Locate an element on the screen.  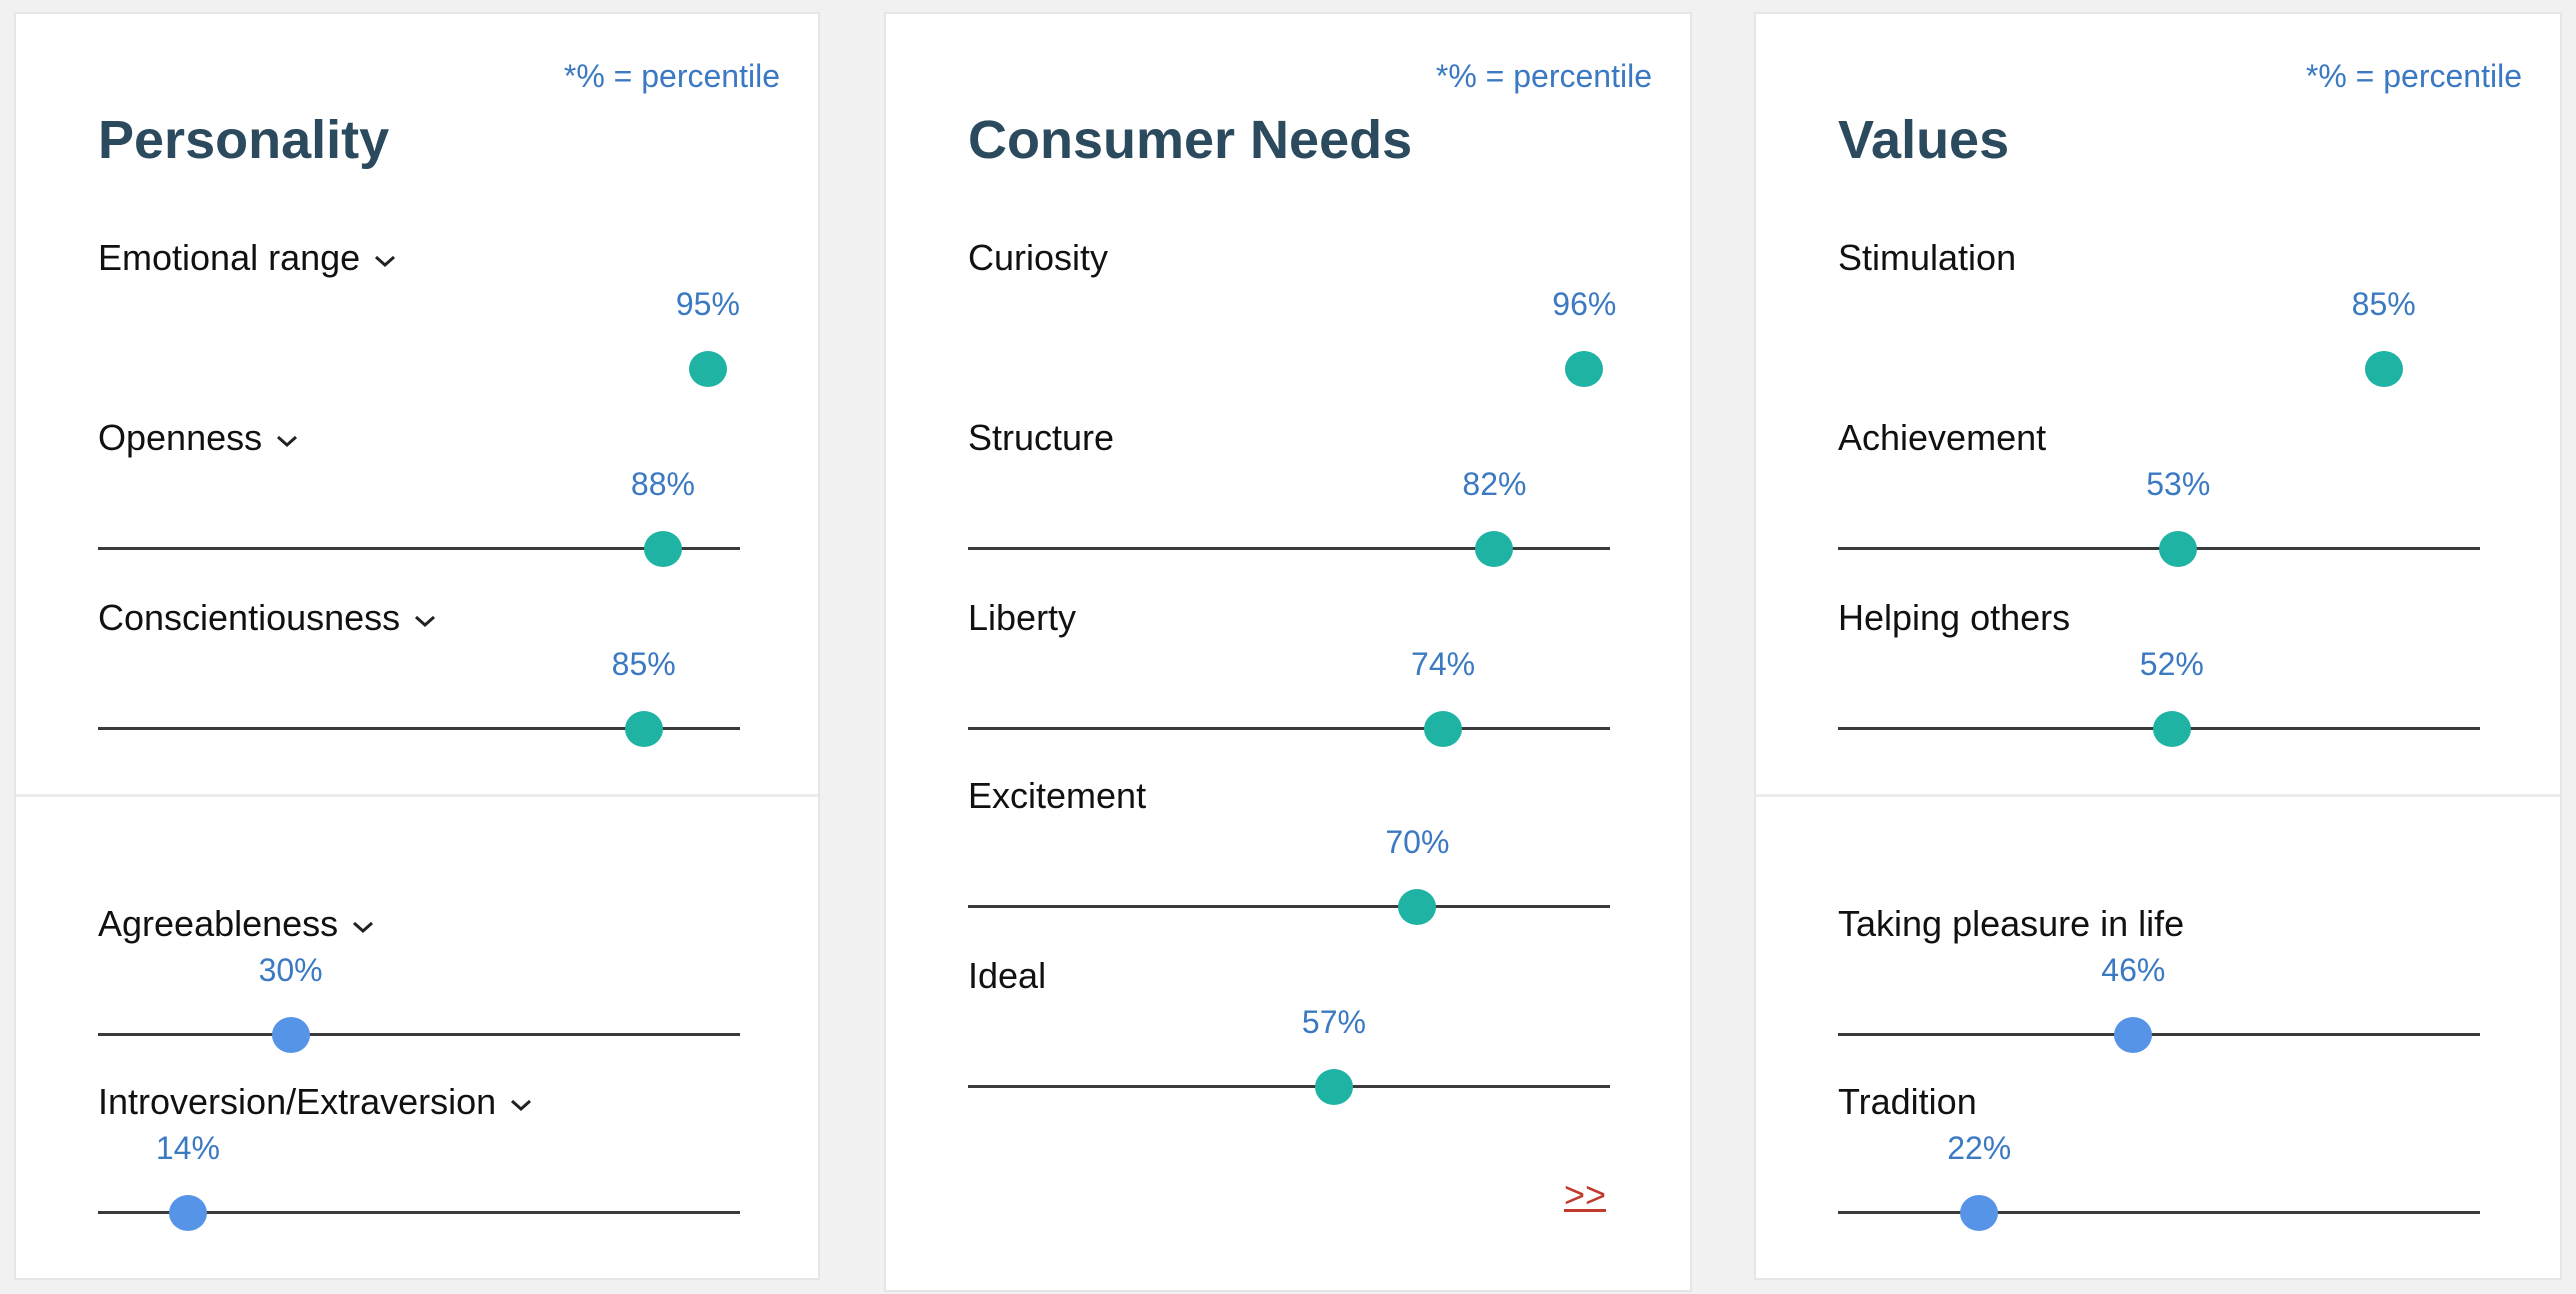
value-stimulation: Stimulation 85% is located at coordinates (2159, 321).